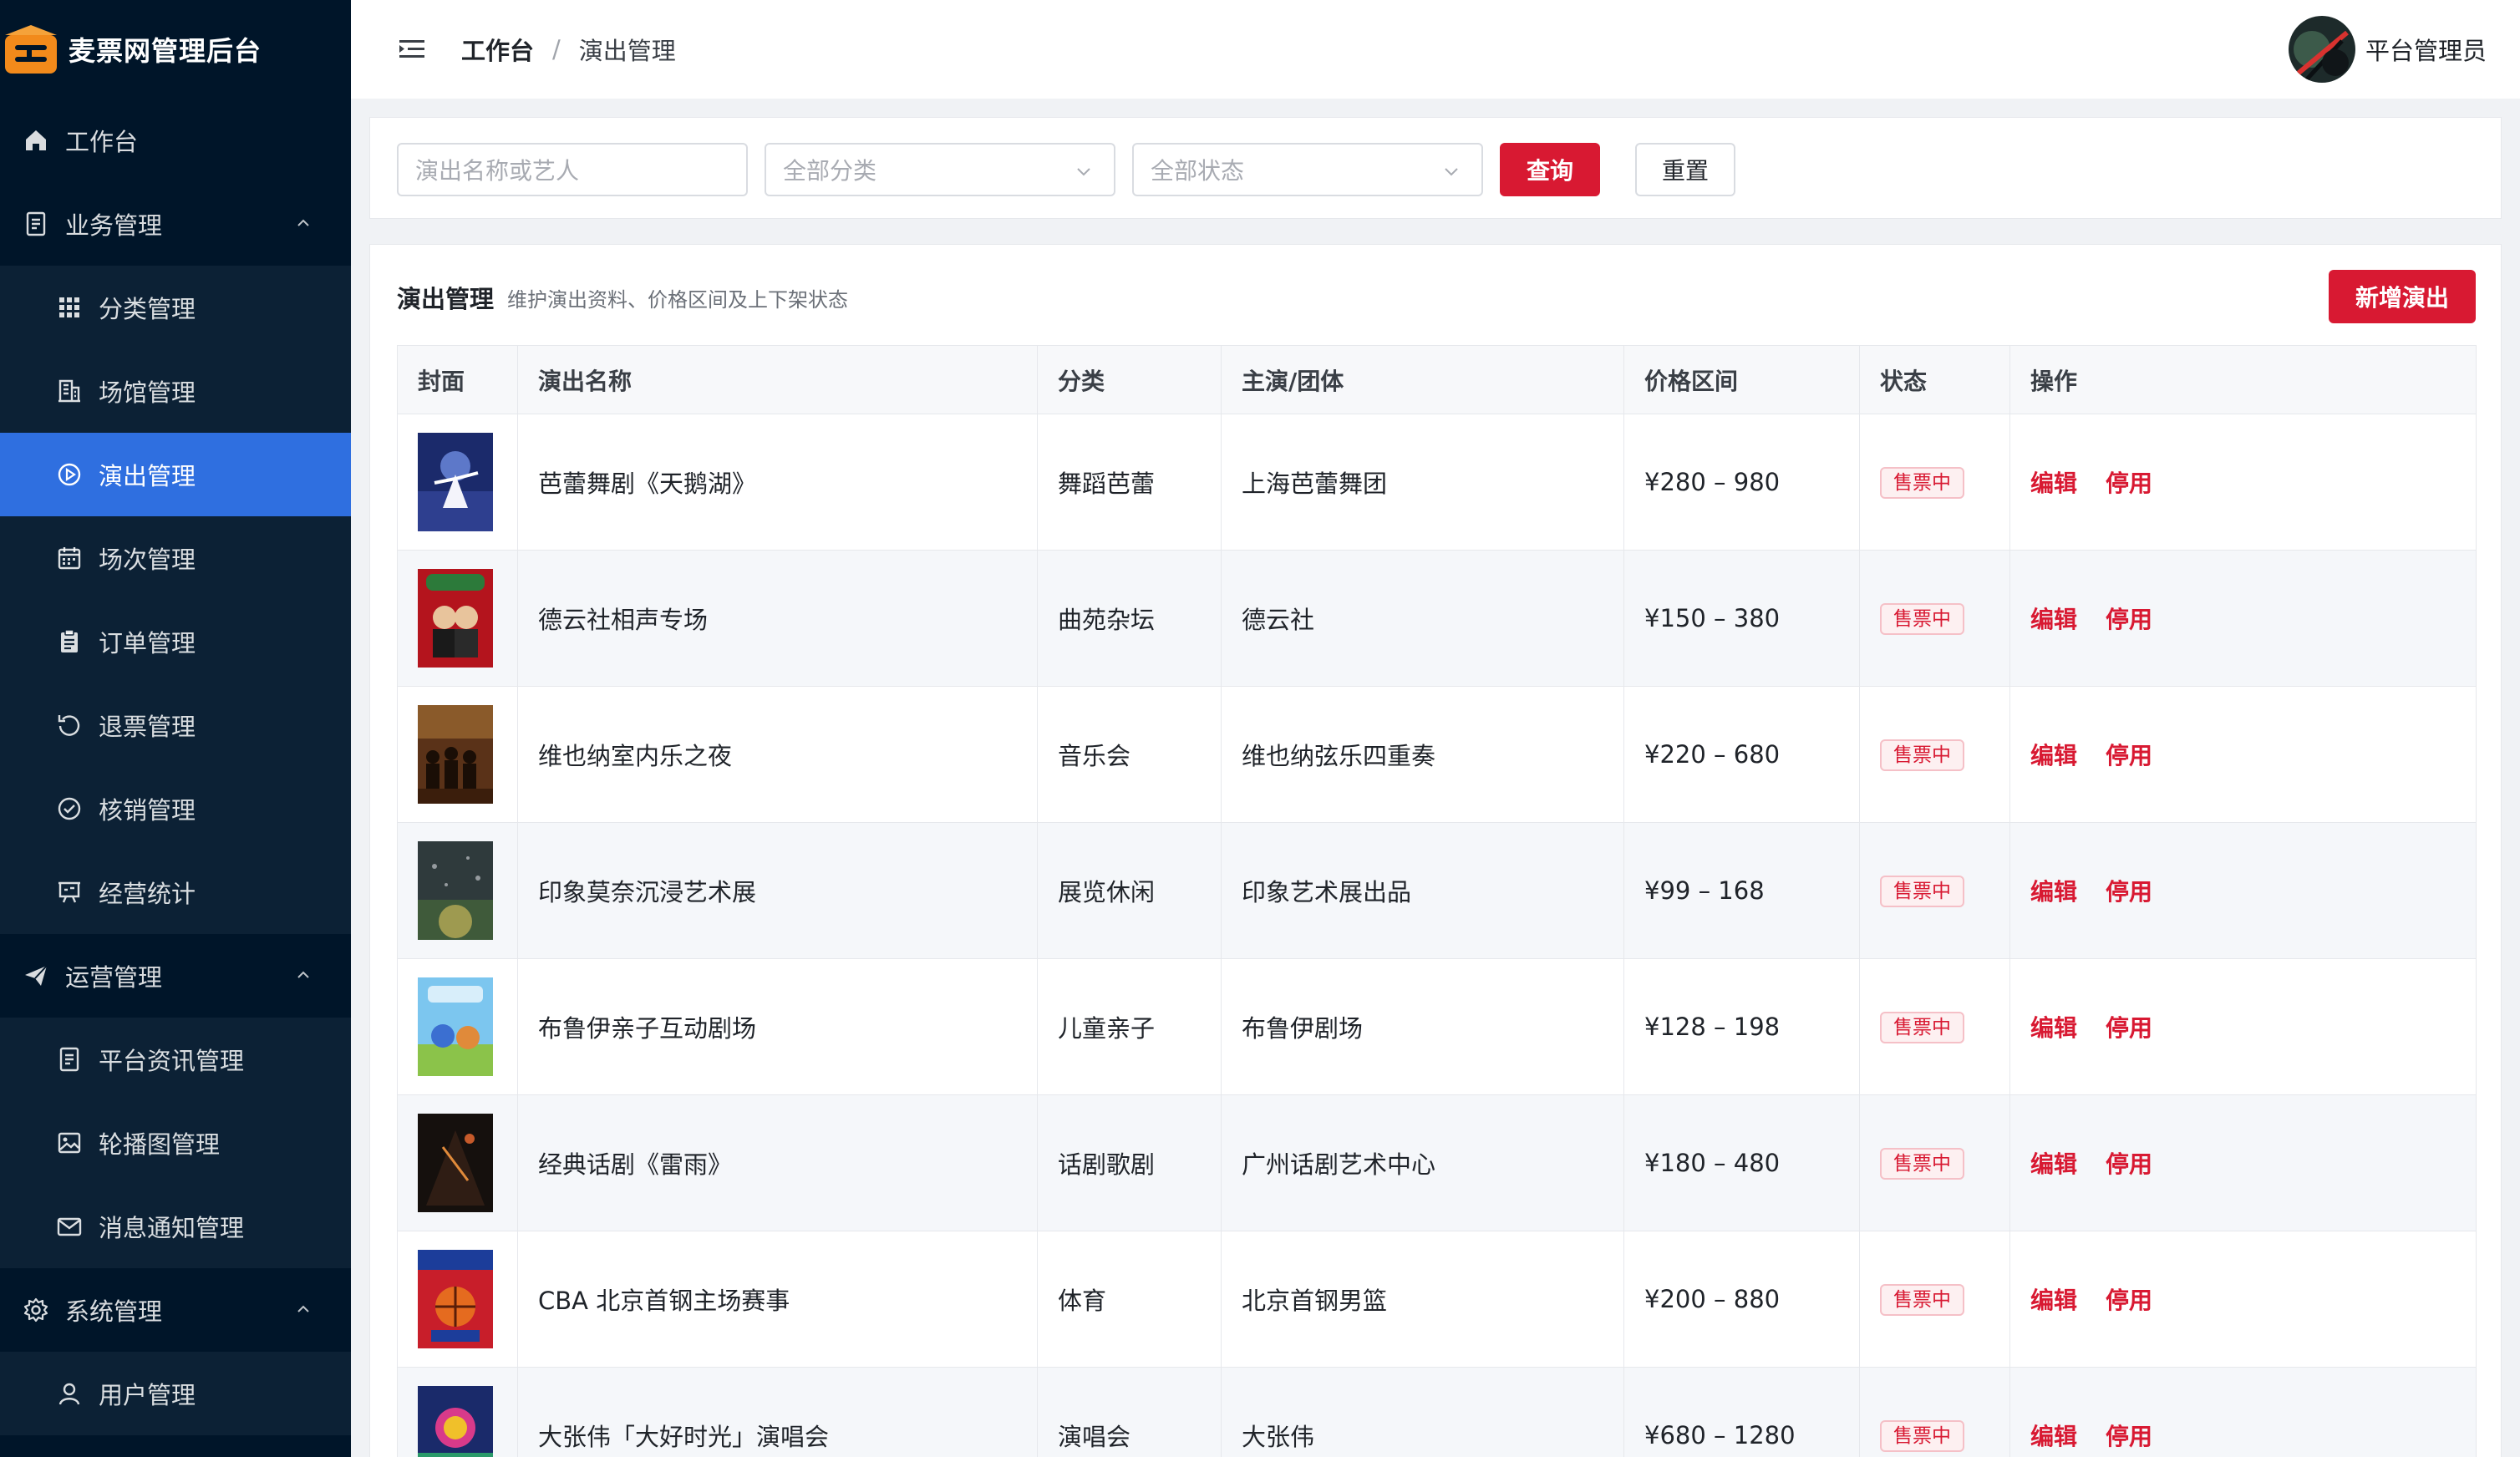 This screenshot has width=2520, height=1457. I want to click on document-icon, so click(69, 1059).